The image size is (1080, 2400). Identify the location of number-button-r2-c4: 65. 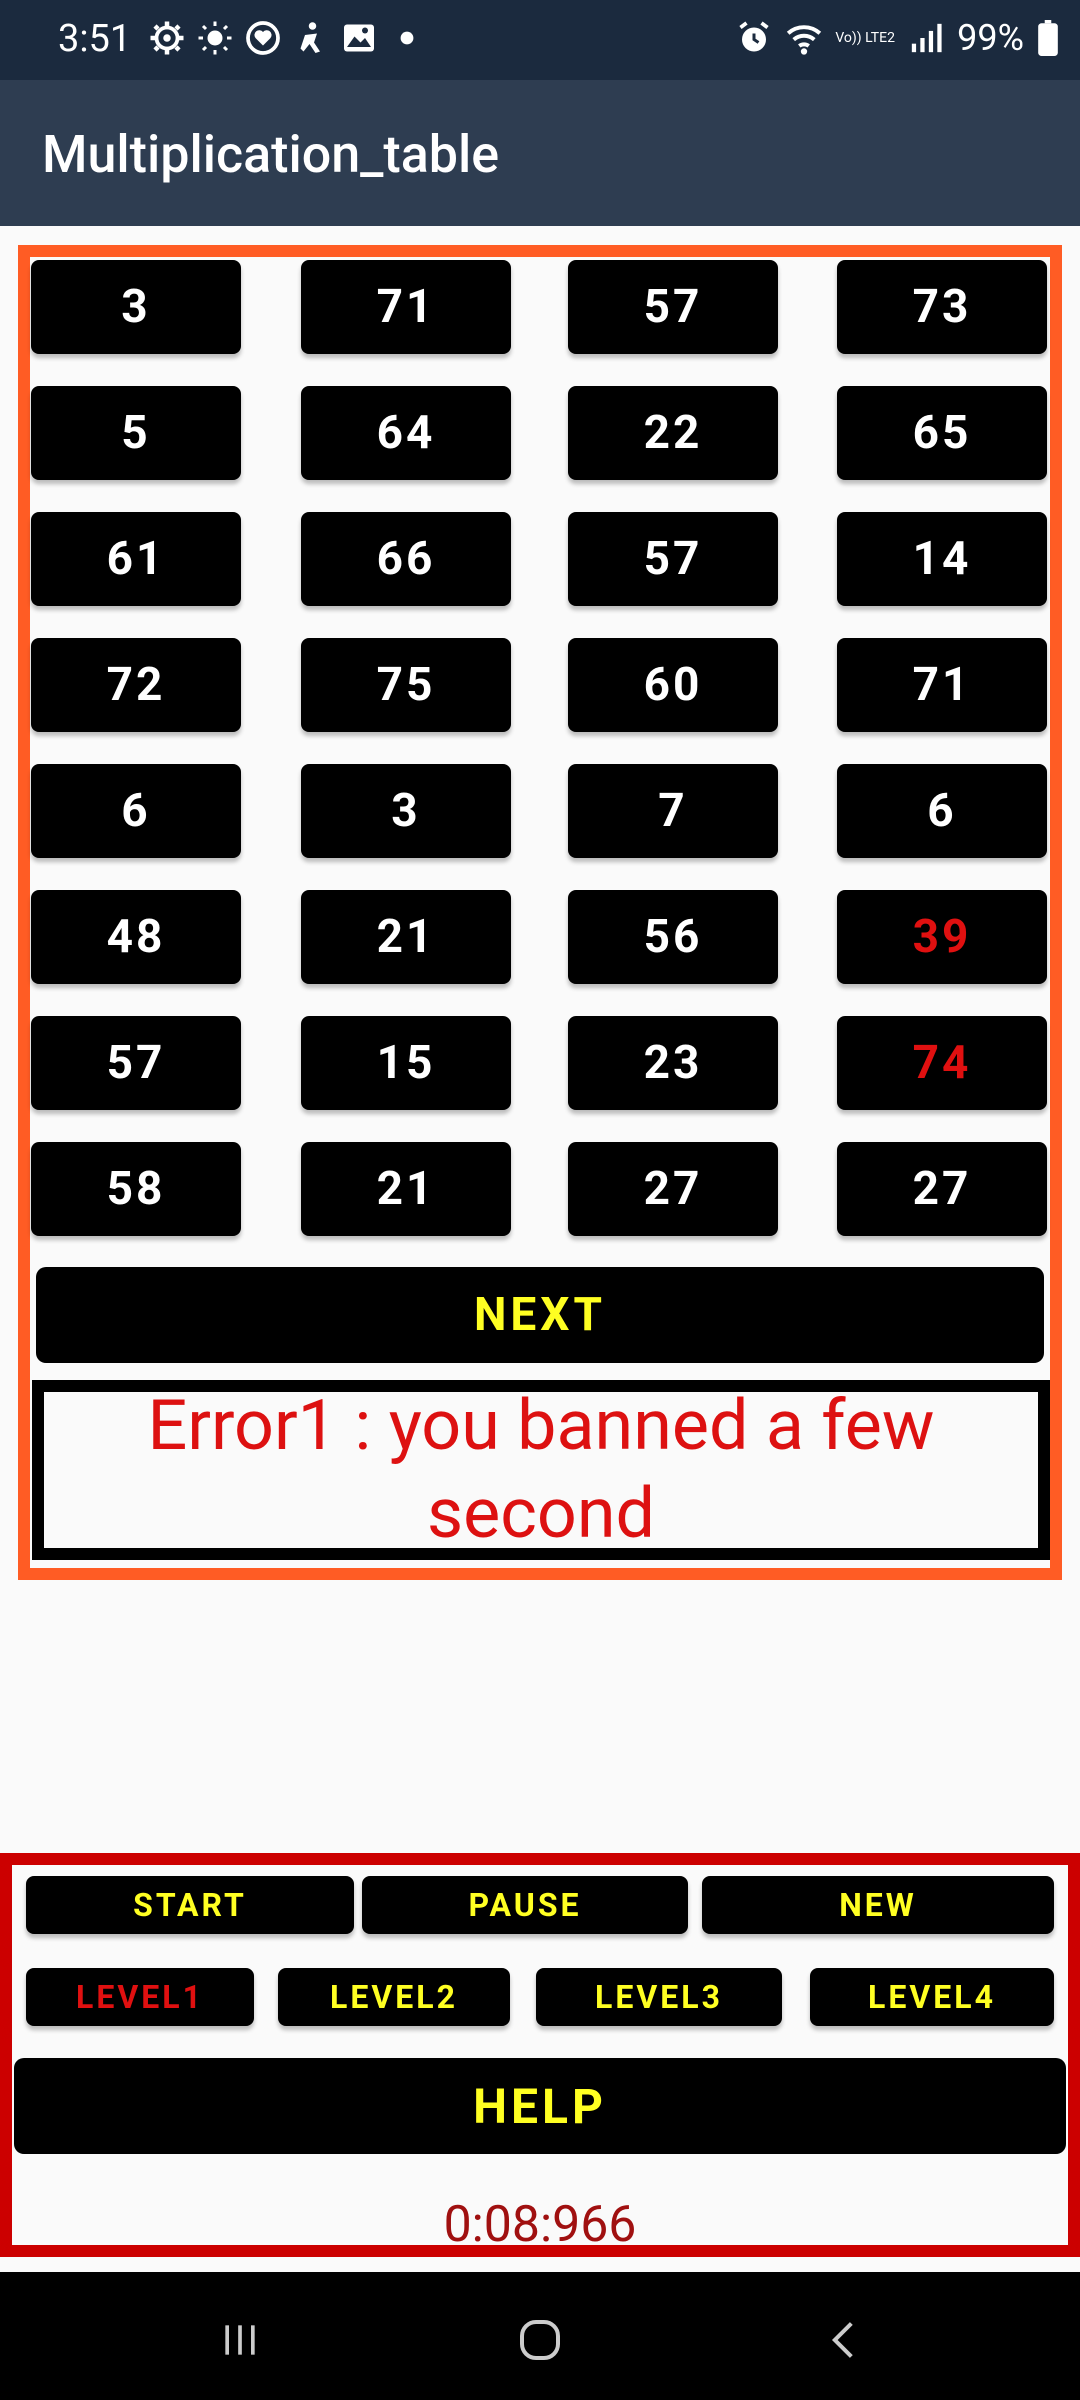
(942, 433).